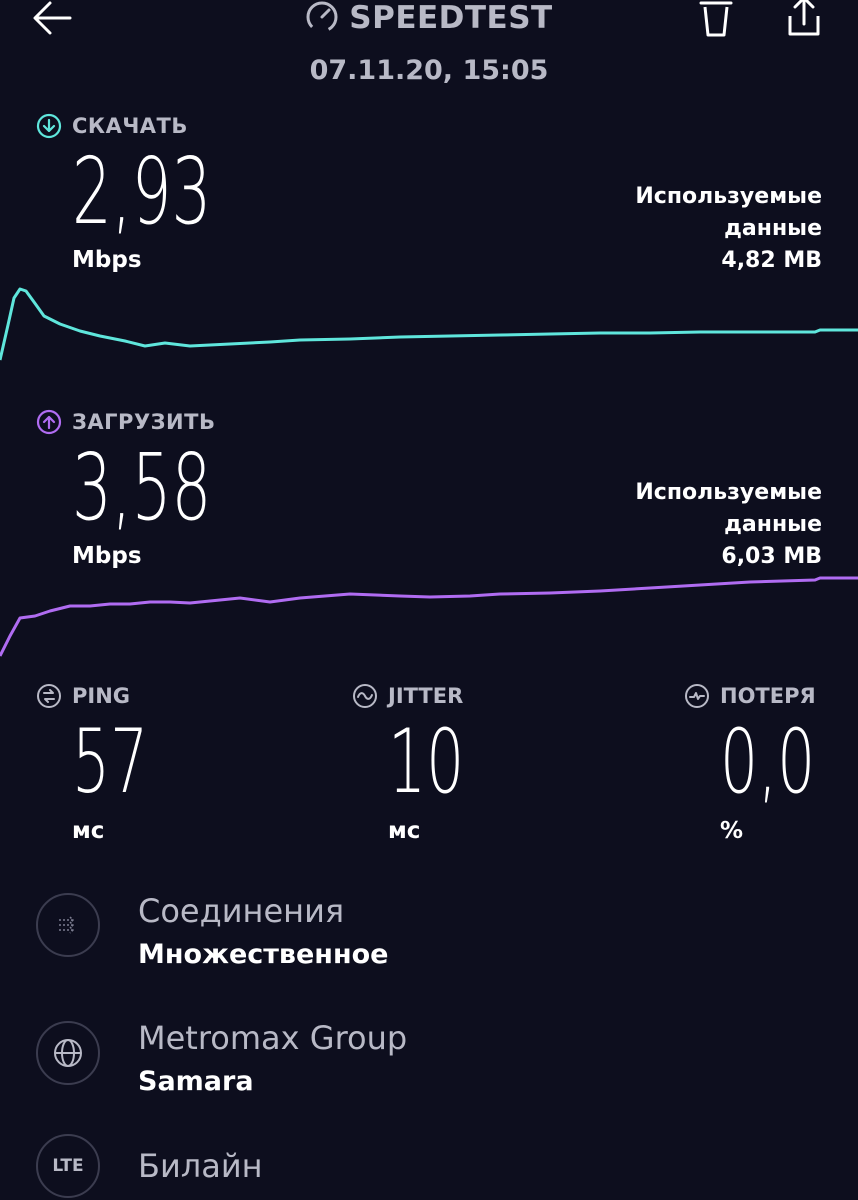 The width and height of the screenshot is (858, 1200). Describe the element at coordinates (142, 487) in the screenshot. I see `upload-speed-value: 3,58` at that location.